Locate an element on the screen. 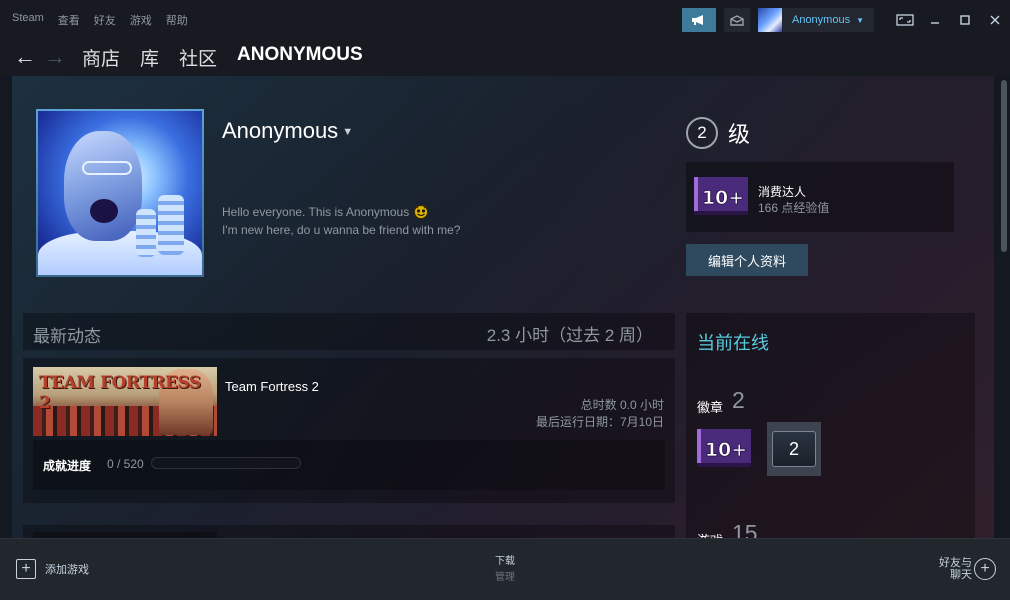 This screenshot has height=600, width=1010. back-arrow-icon: ← is located at coordinates (25, 57).